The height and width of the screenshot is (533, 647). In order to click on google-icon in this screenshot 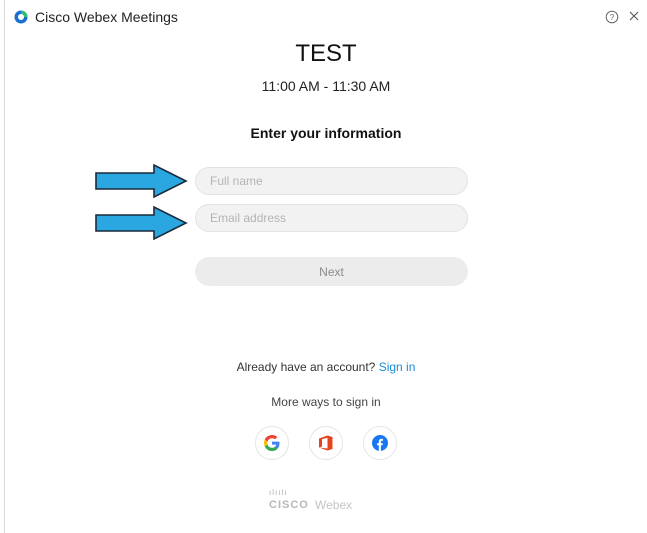, I will do `click(272, 443)`.